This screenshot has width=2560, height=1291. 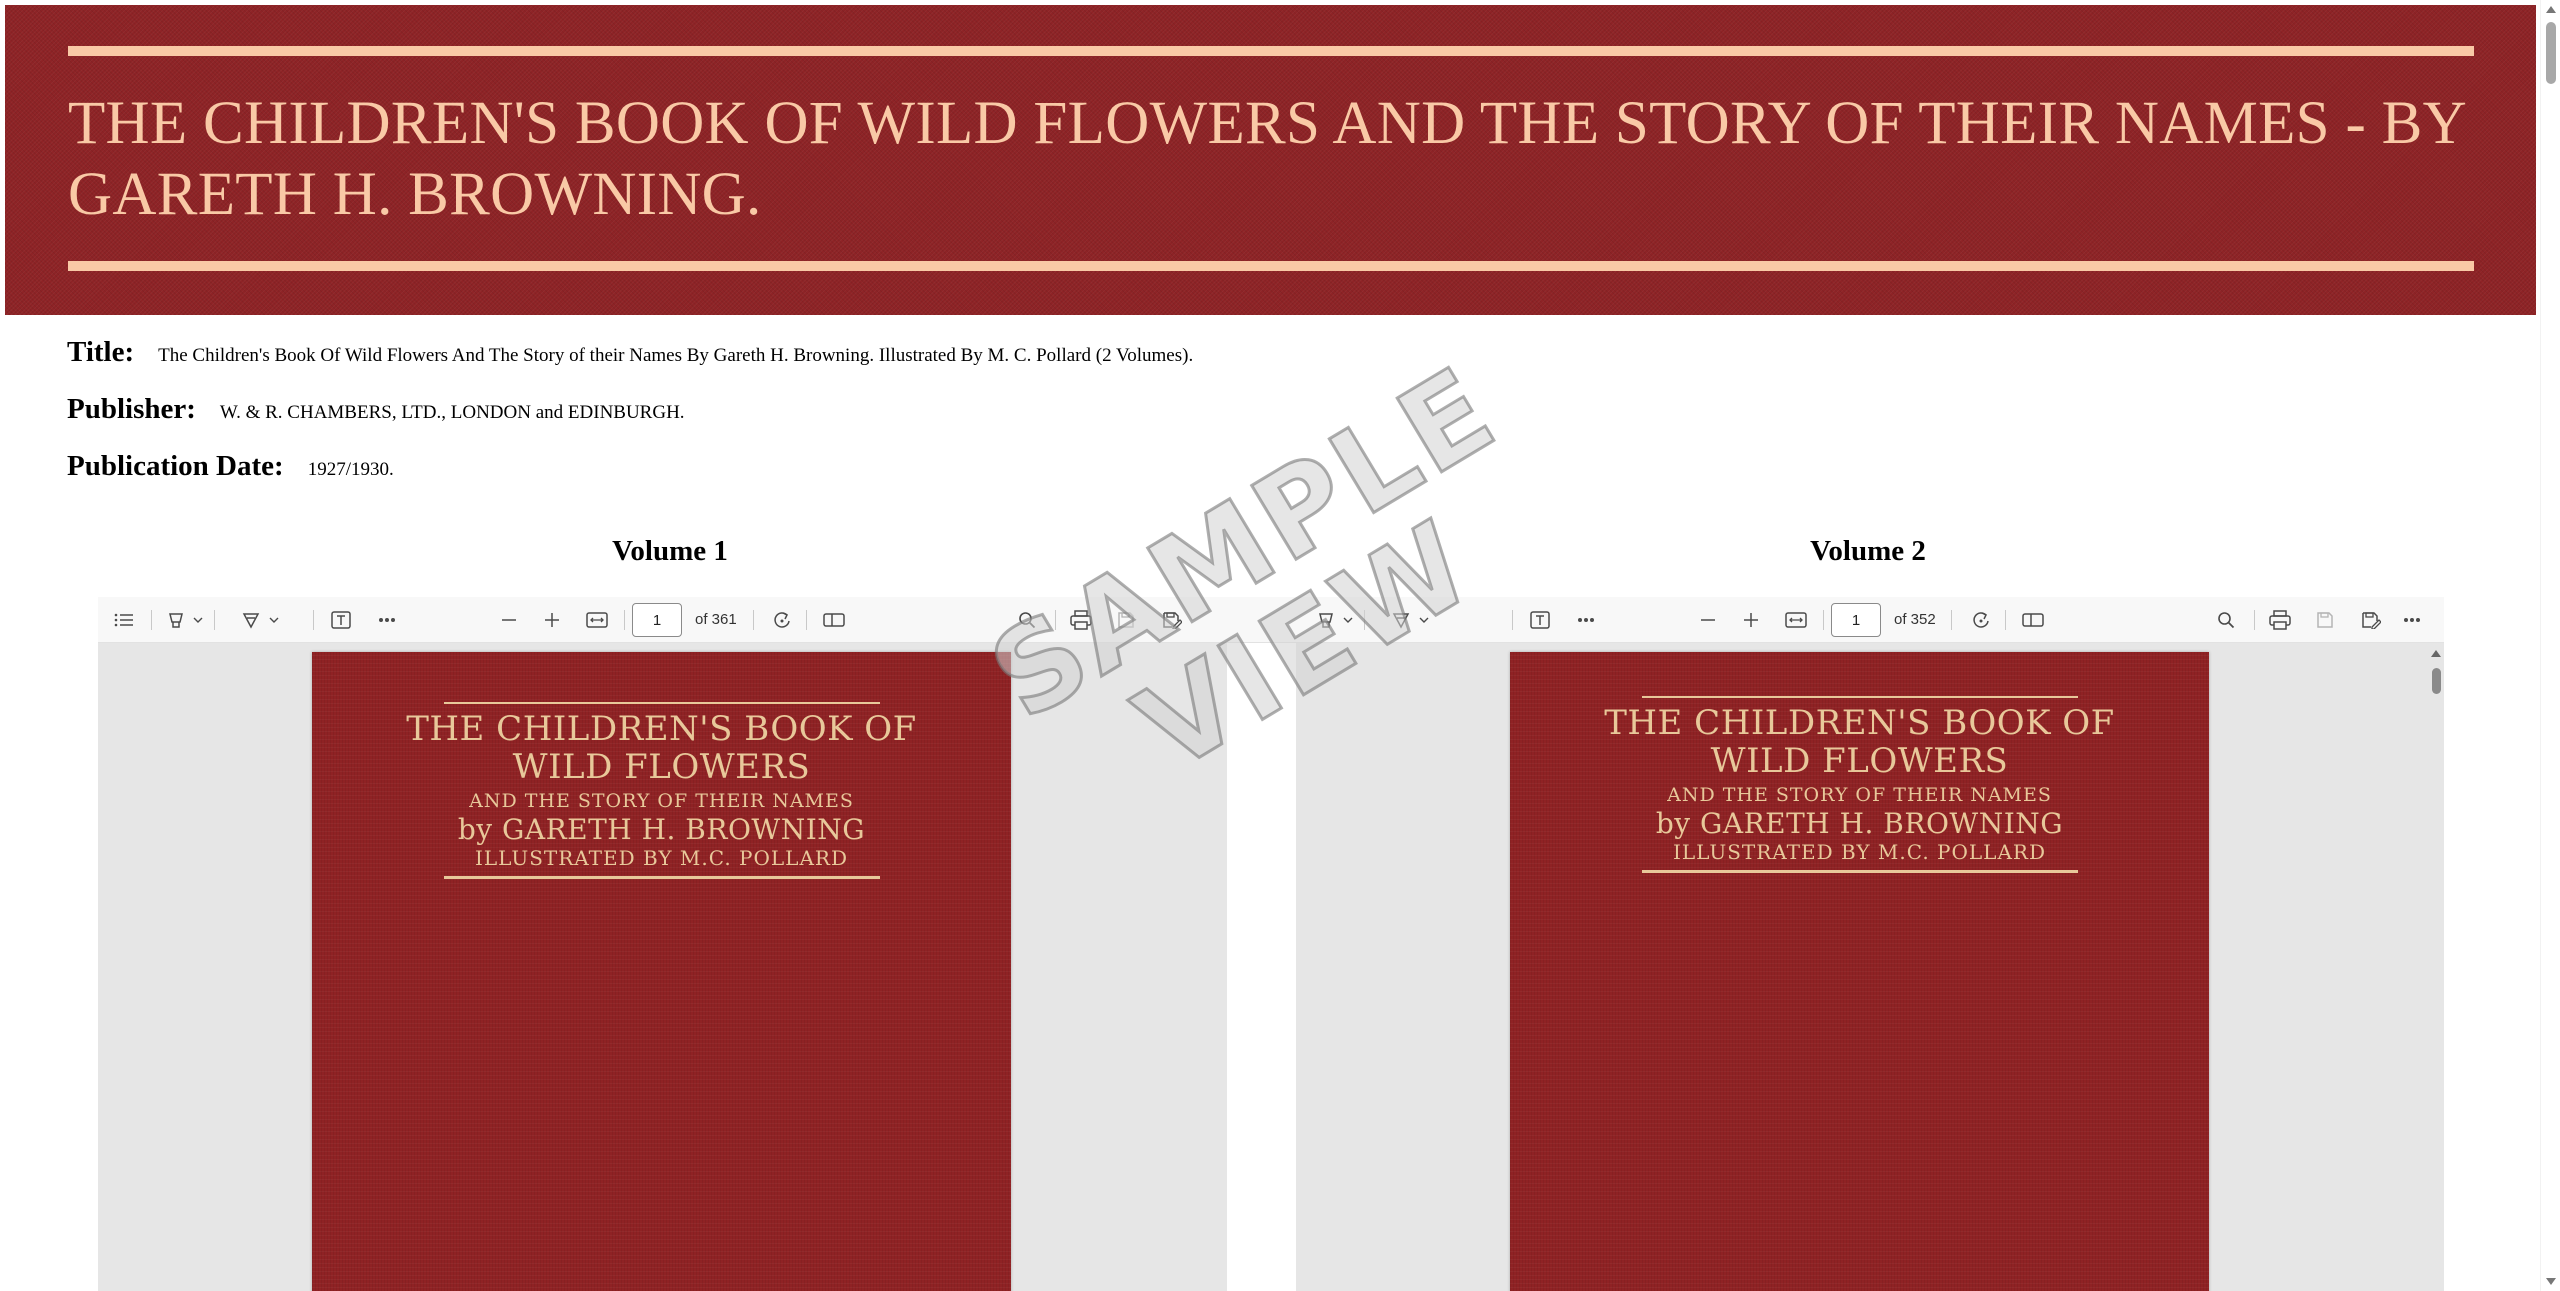 What do you see at coordinates (2550, 645) in the screenshot?
I see `page-scrollbar` at bounding box center [2550, 645].